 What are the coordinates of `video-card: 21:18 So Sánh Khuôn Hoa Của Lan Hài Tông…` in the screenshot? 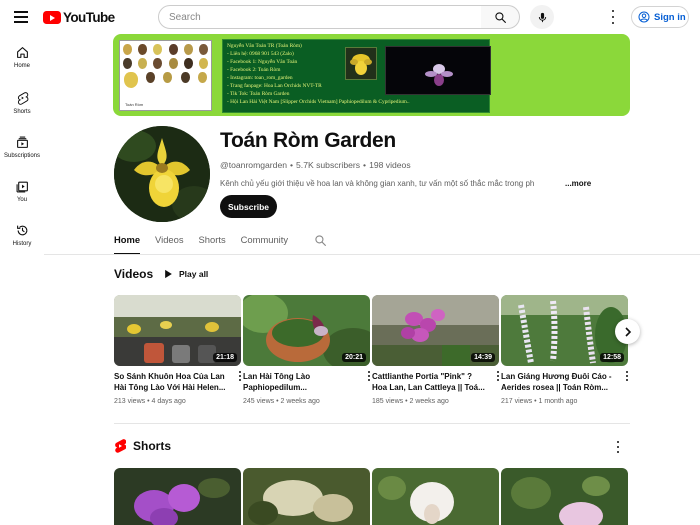 It's located at (177, 350).